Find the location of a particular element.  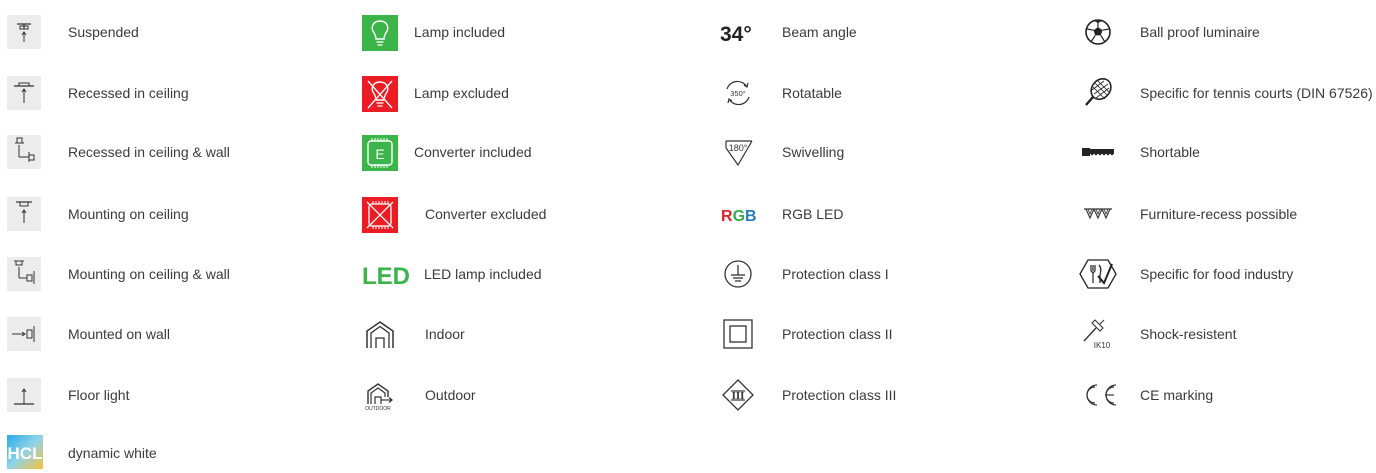

legend-item-furniture-recess: Furniture-recess possible is located at coordinates (1226, 214).